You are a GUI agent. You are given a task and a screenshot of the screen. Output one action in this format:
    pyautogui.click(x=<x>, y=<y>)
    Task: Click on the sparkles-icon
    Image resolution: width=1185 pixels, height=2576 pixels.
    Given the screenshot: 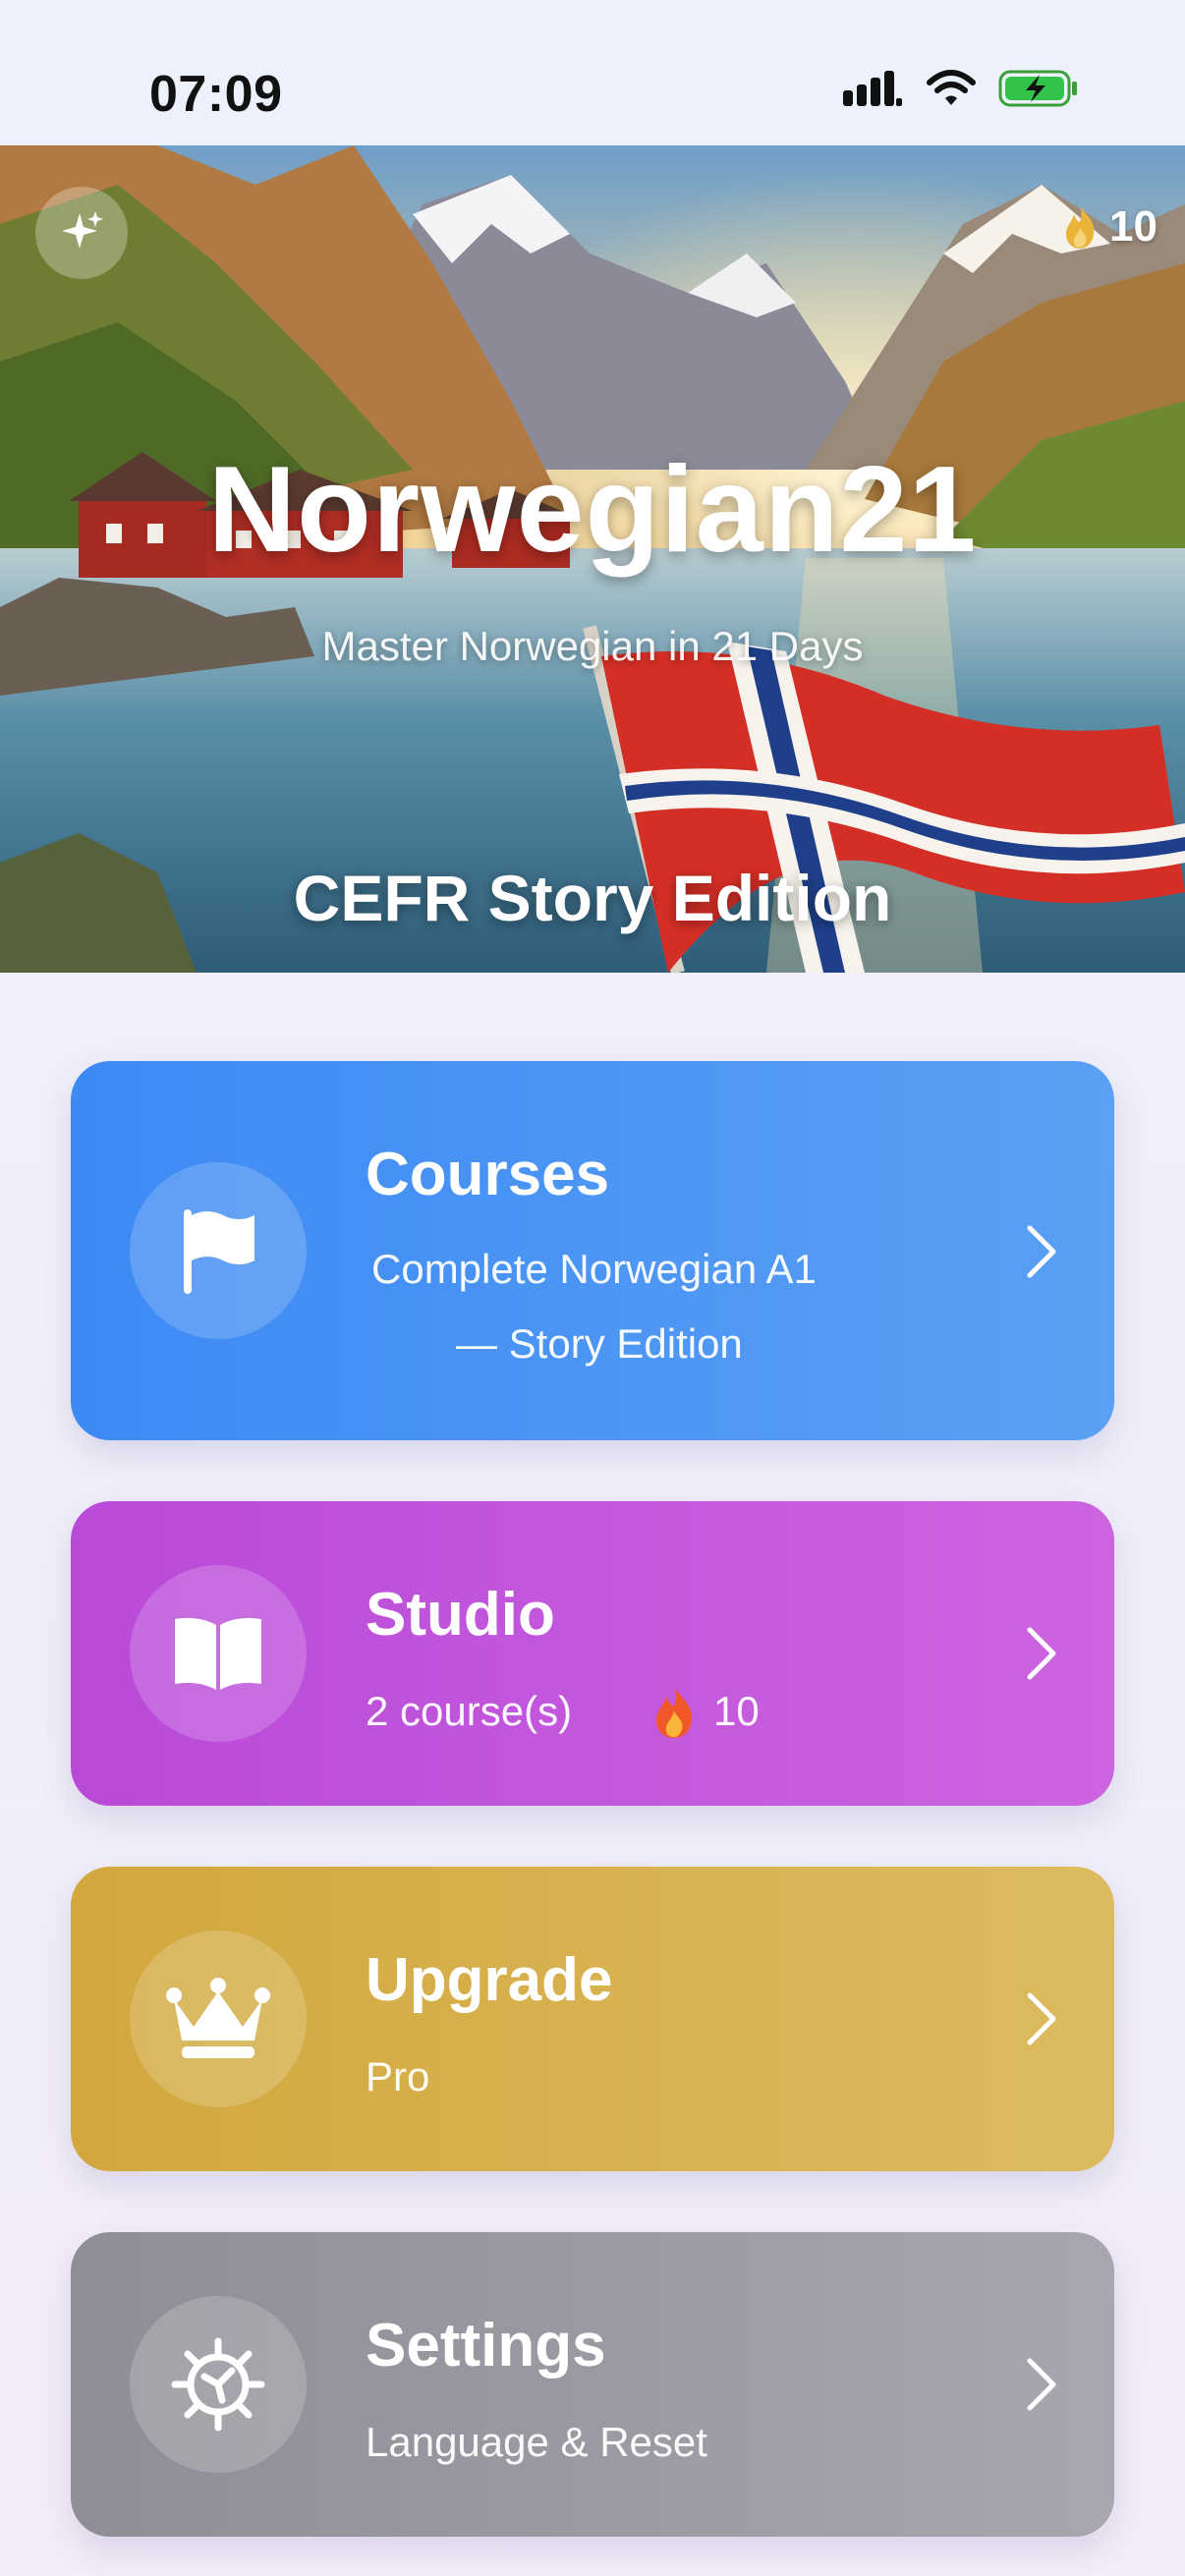 What is the action you would take?
    pyautogui.click(x=83, y=230)
    